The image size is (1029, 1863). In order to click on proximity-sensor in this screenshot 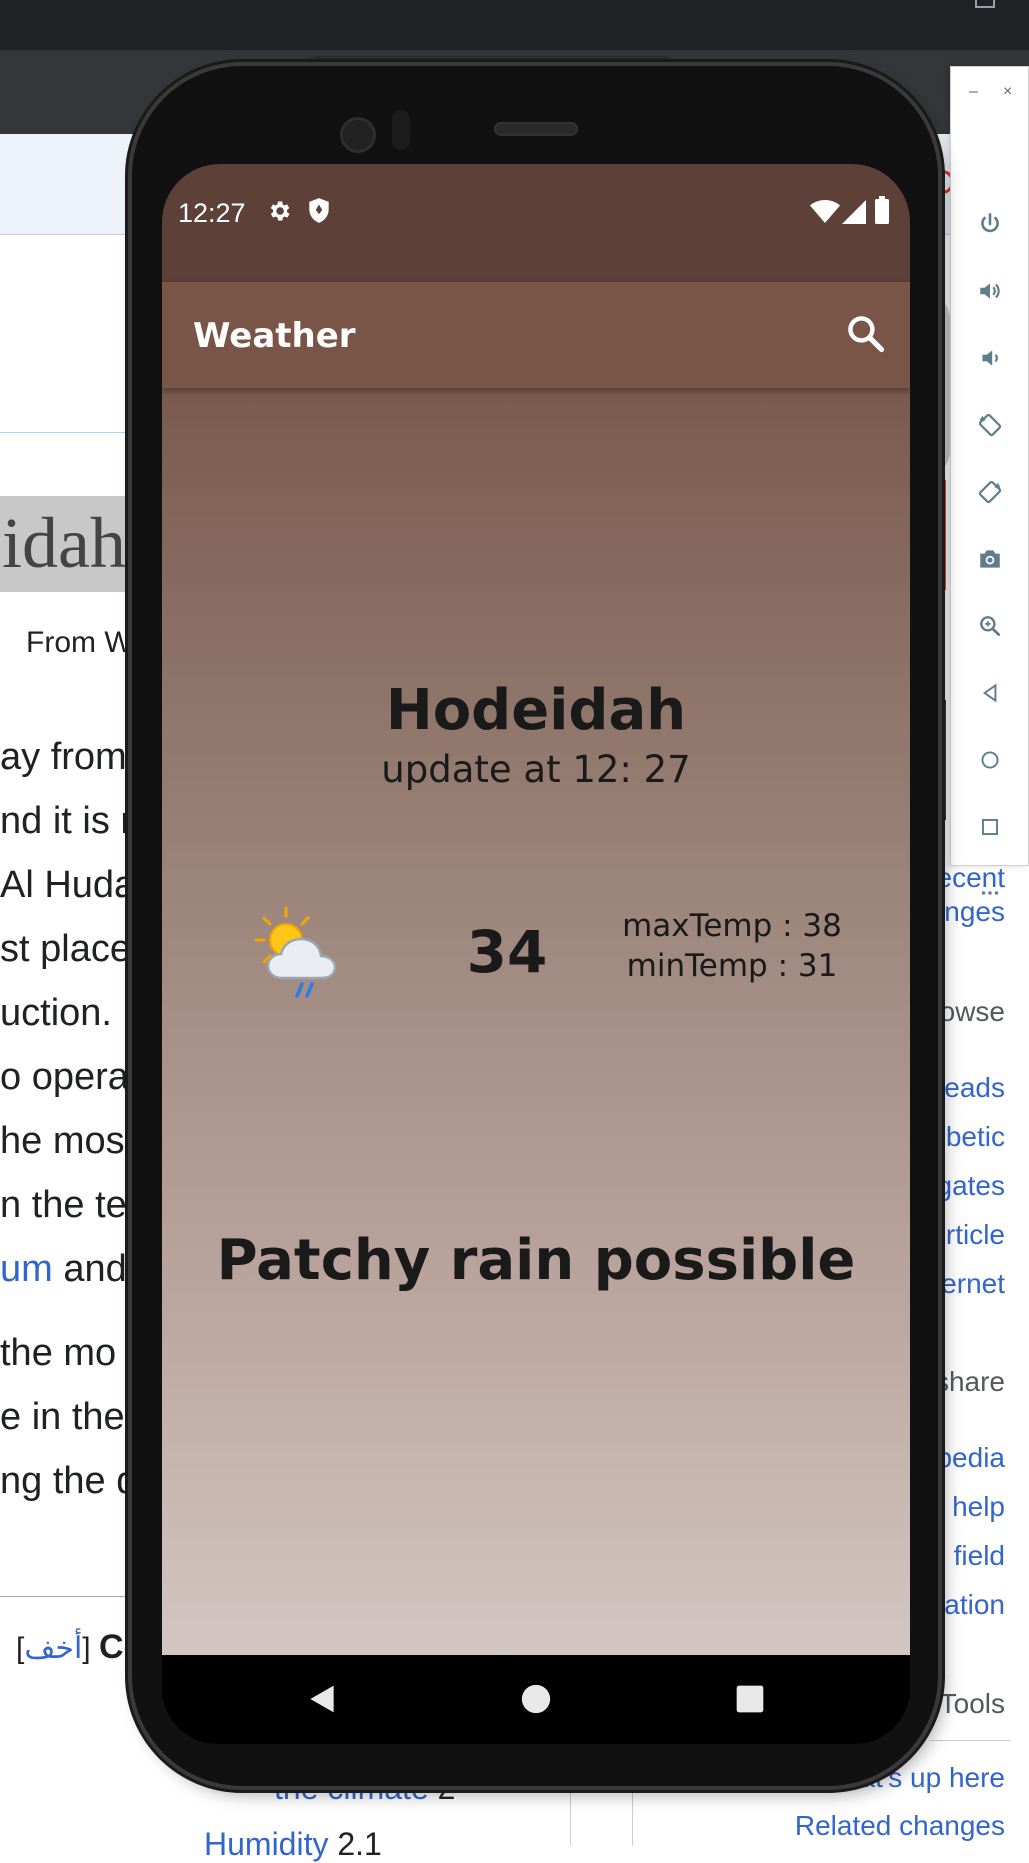, I will do `click(401, 130)`.